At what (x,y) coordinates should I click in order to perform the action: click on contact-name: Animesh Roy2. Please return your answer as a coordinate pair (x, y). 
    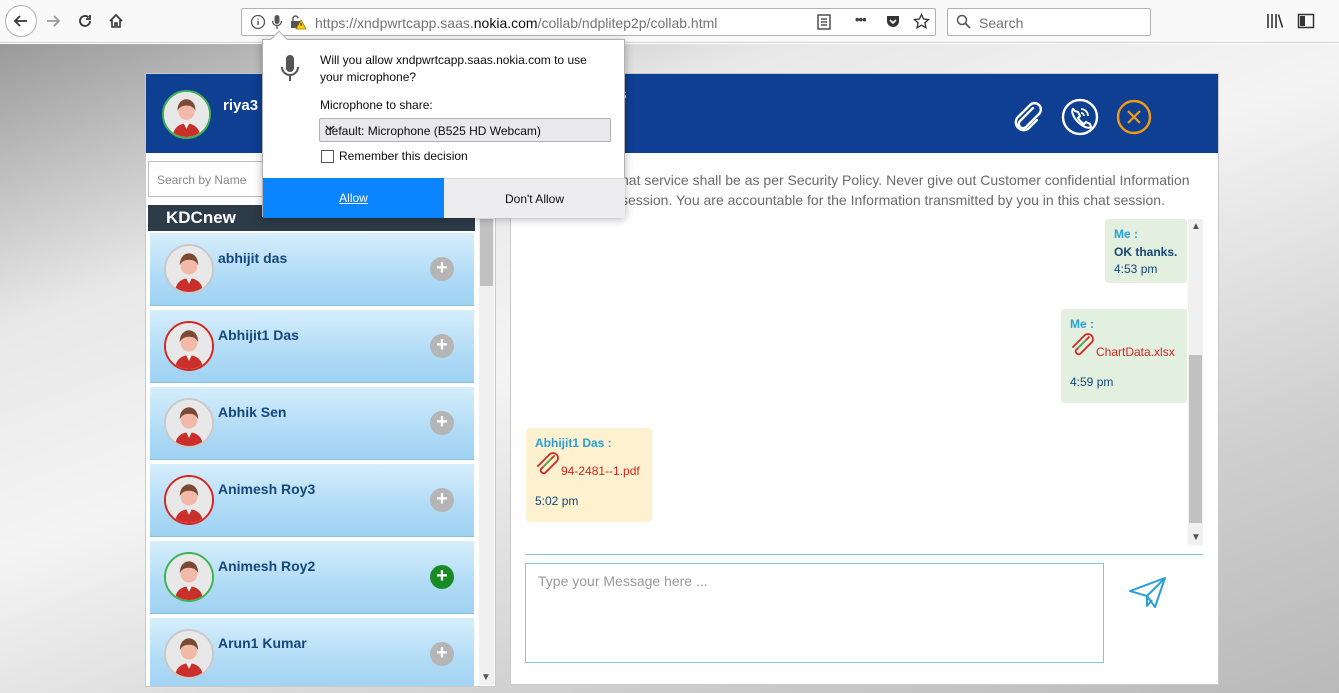
    Looking at the image, I should click on (267, 566).